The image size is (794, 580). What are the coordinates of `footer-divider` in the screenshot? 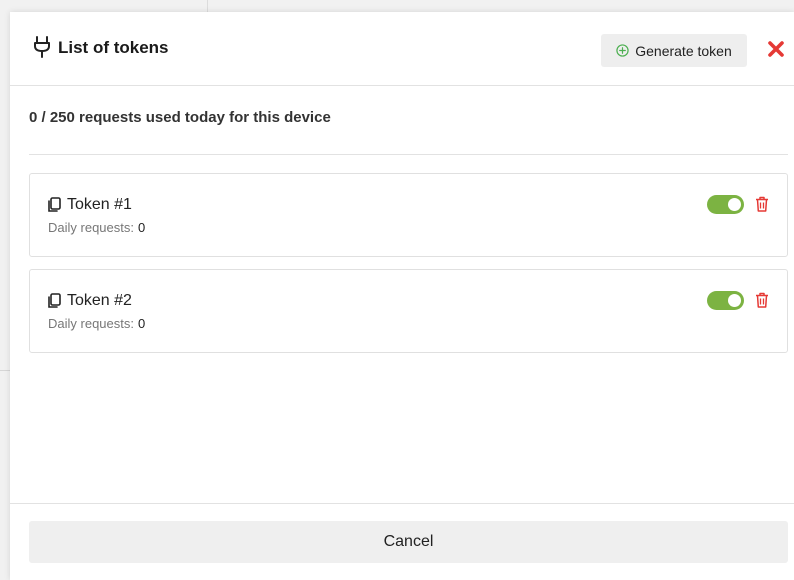 It's located at (402, 503).